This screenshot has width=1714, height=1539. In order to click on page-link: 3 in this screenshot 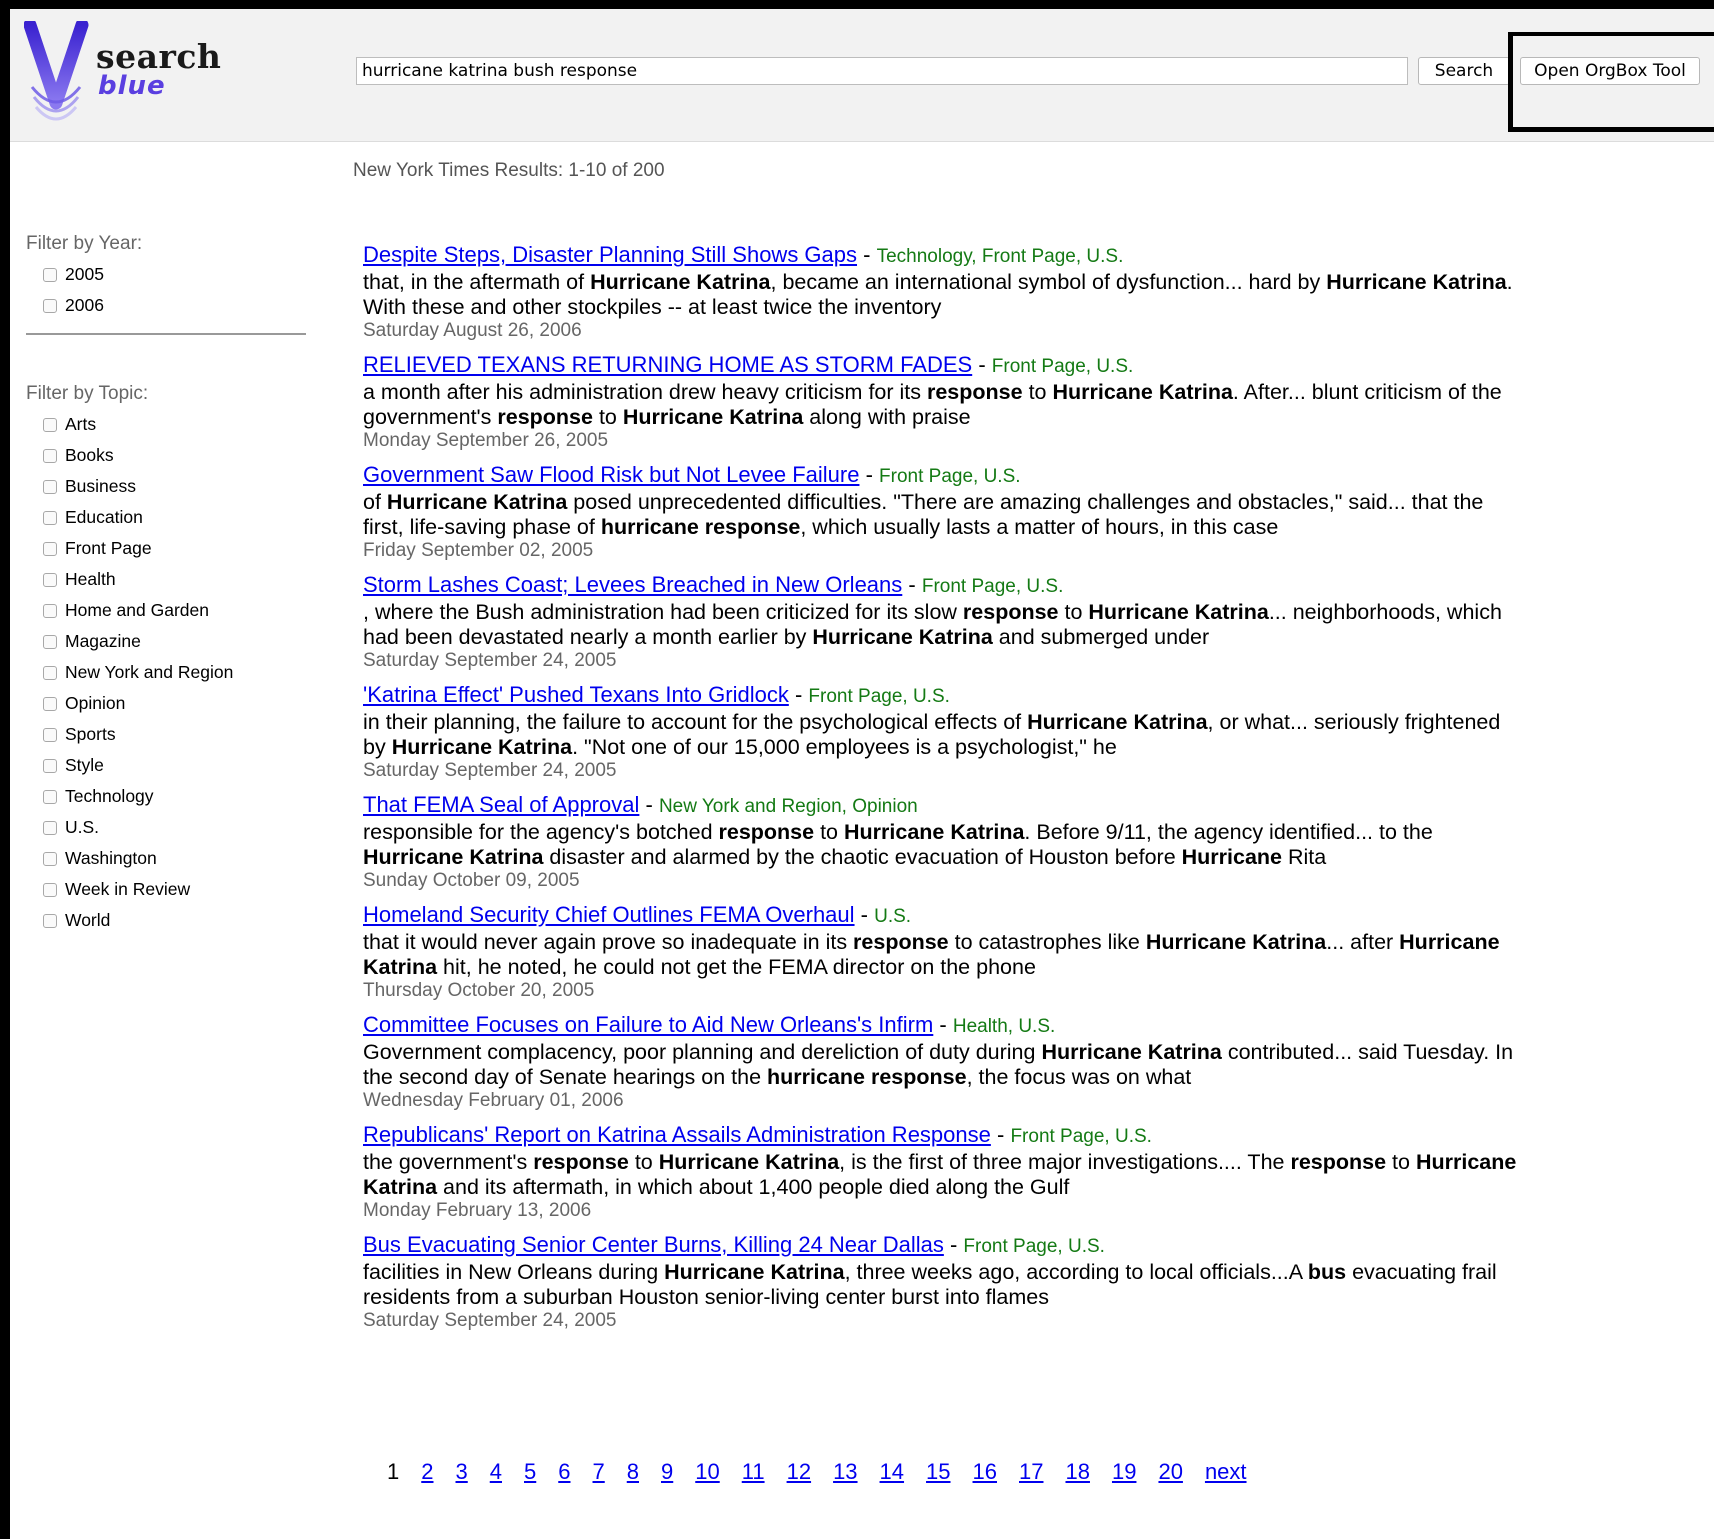, I will do `click(462, 1472)`.